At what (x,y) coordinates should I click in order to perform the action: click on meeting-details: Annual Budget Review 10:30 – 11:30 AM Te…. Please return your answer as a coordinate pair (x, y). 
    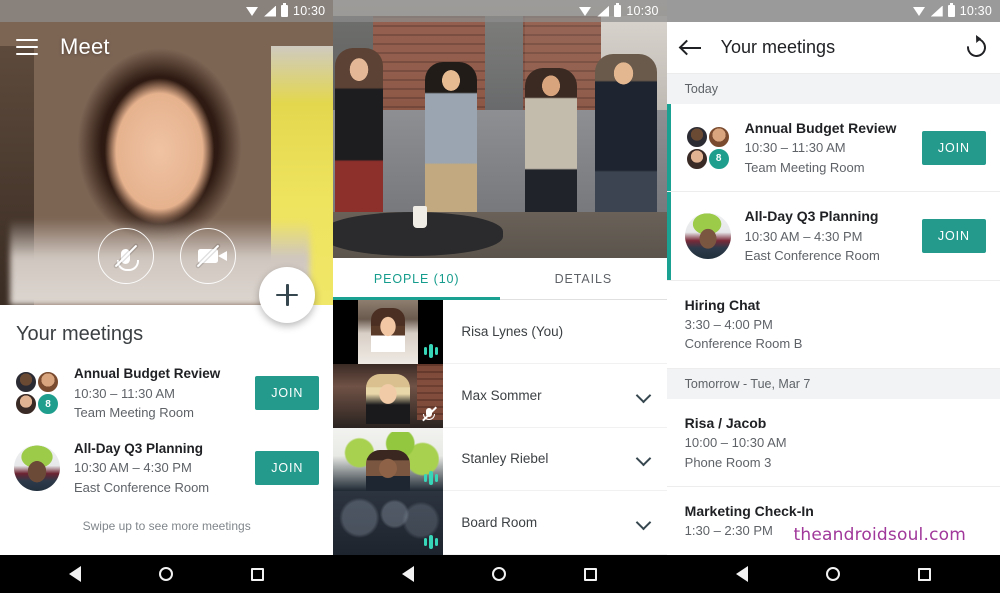
    Looking at the image, I should click on (826, 147).